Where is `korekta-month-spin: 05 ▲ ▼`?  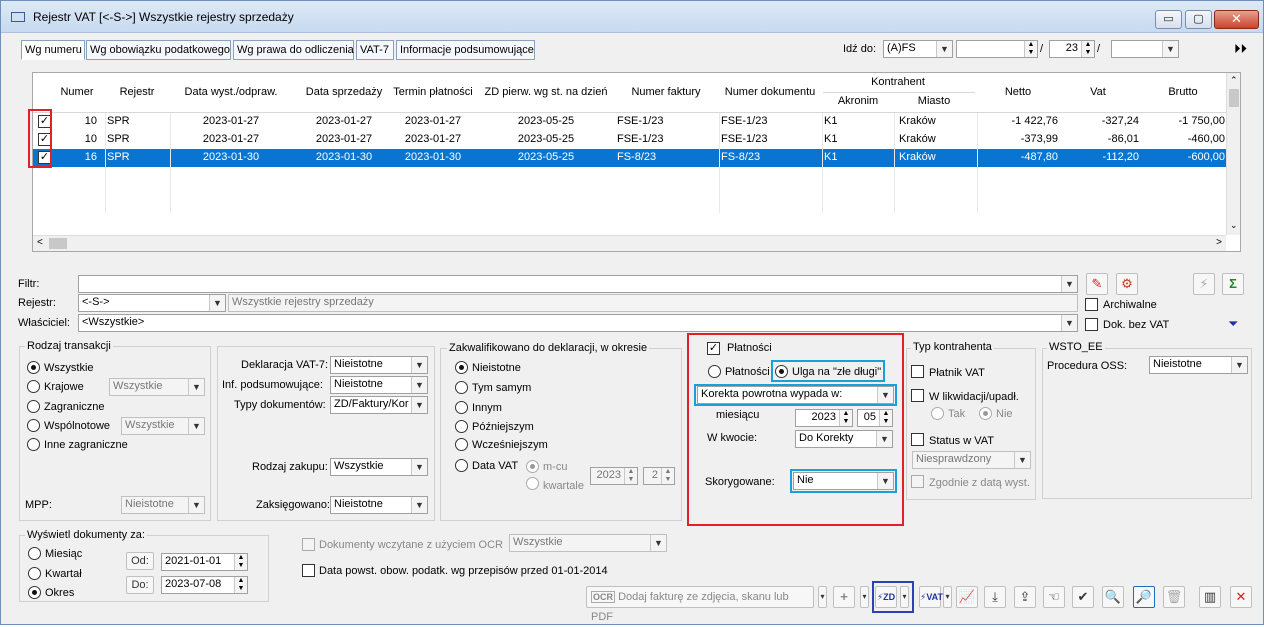
korekta-month-spin: 05 ▲ ▼ is located at coordinates (875, 418).